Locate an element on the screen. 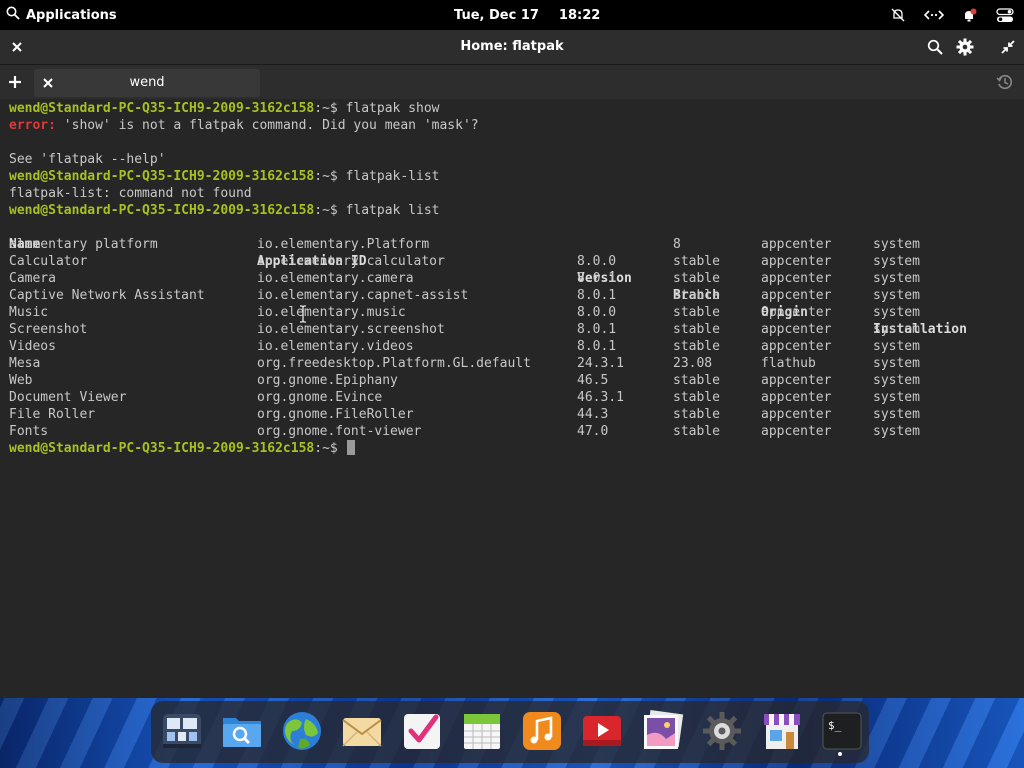 This screenshot has height=768, width=1024. system-toggles-icon is located at coordinates (1005, 15).